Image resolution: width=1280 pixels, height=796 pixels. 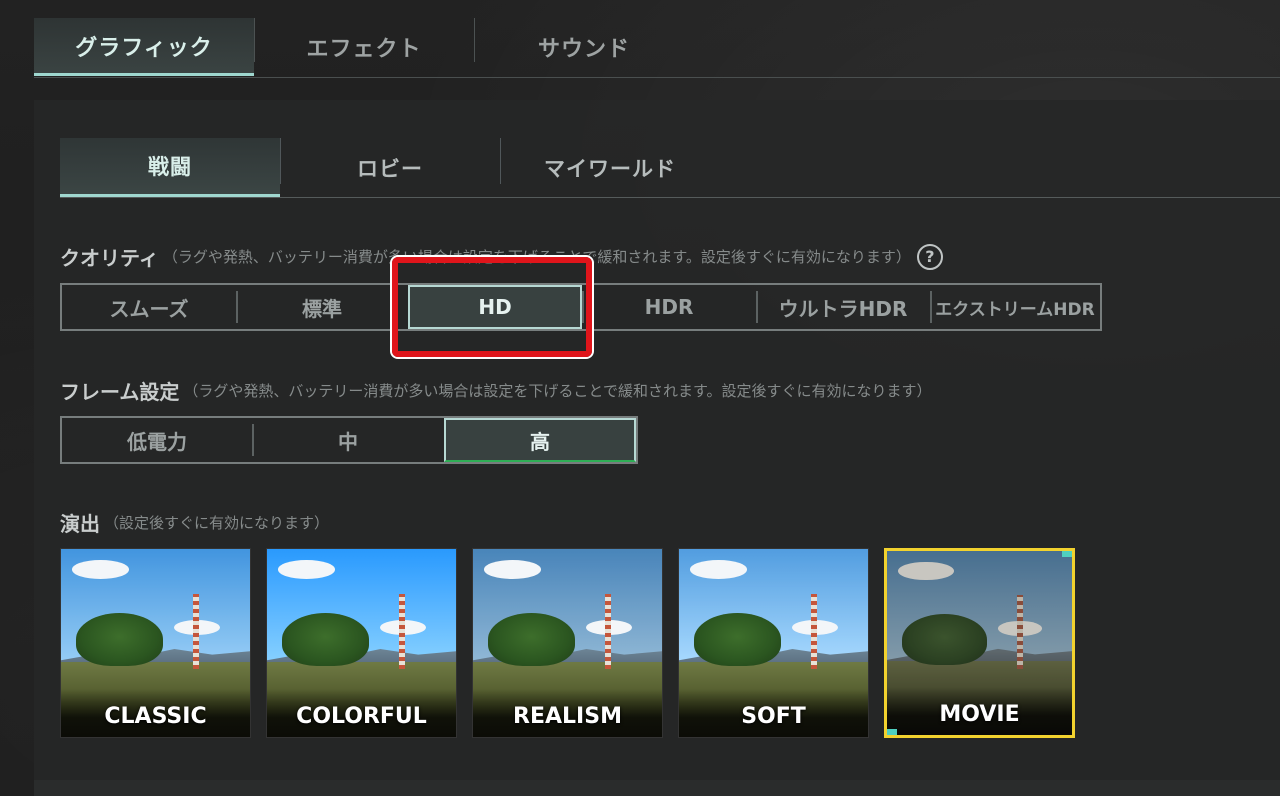 I want to click on tab-graphics: グラフィック, so click(x=144, y=47).